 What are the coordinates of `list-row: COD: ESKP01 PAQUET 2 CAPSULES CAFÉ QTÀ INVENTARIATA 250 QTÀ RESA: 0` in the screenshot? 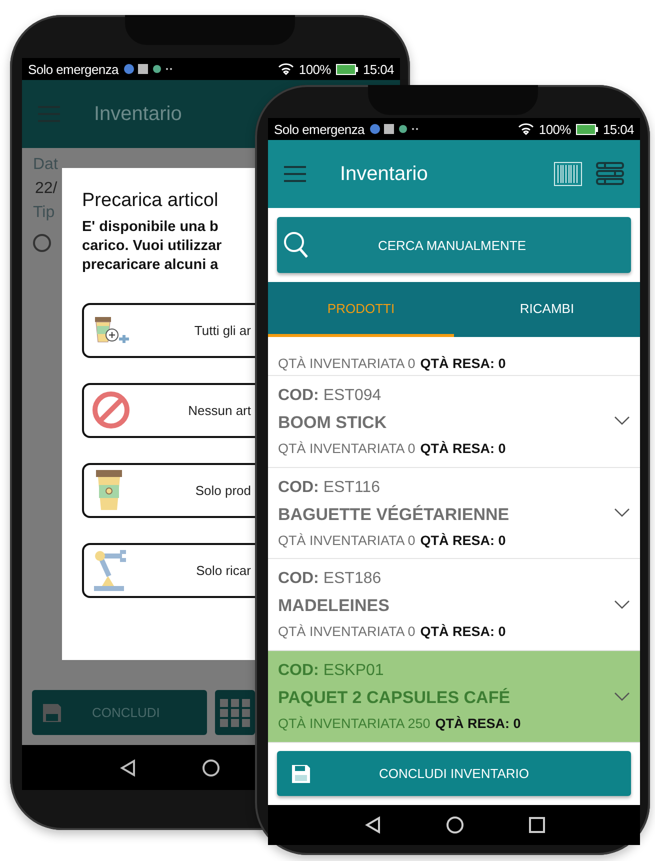 It's located at (454, 697).